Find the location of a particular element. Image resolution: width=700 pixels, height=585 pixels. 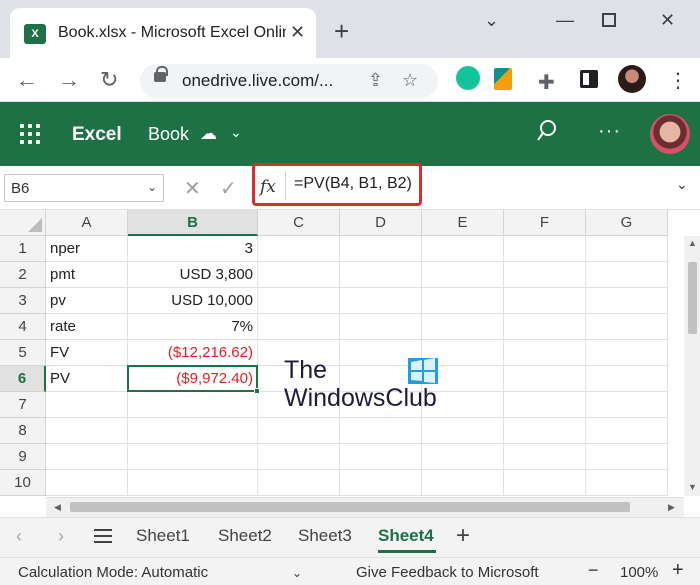

row-header: 5 is located at coordinates (23, 353).